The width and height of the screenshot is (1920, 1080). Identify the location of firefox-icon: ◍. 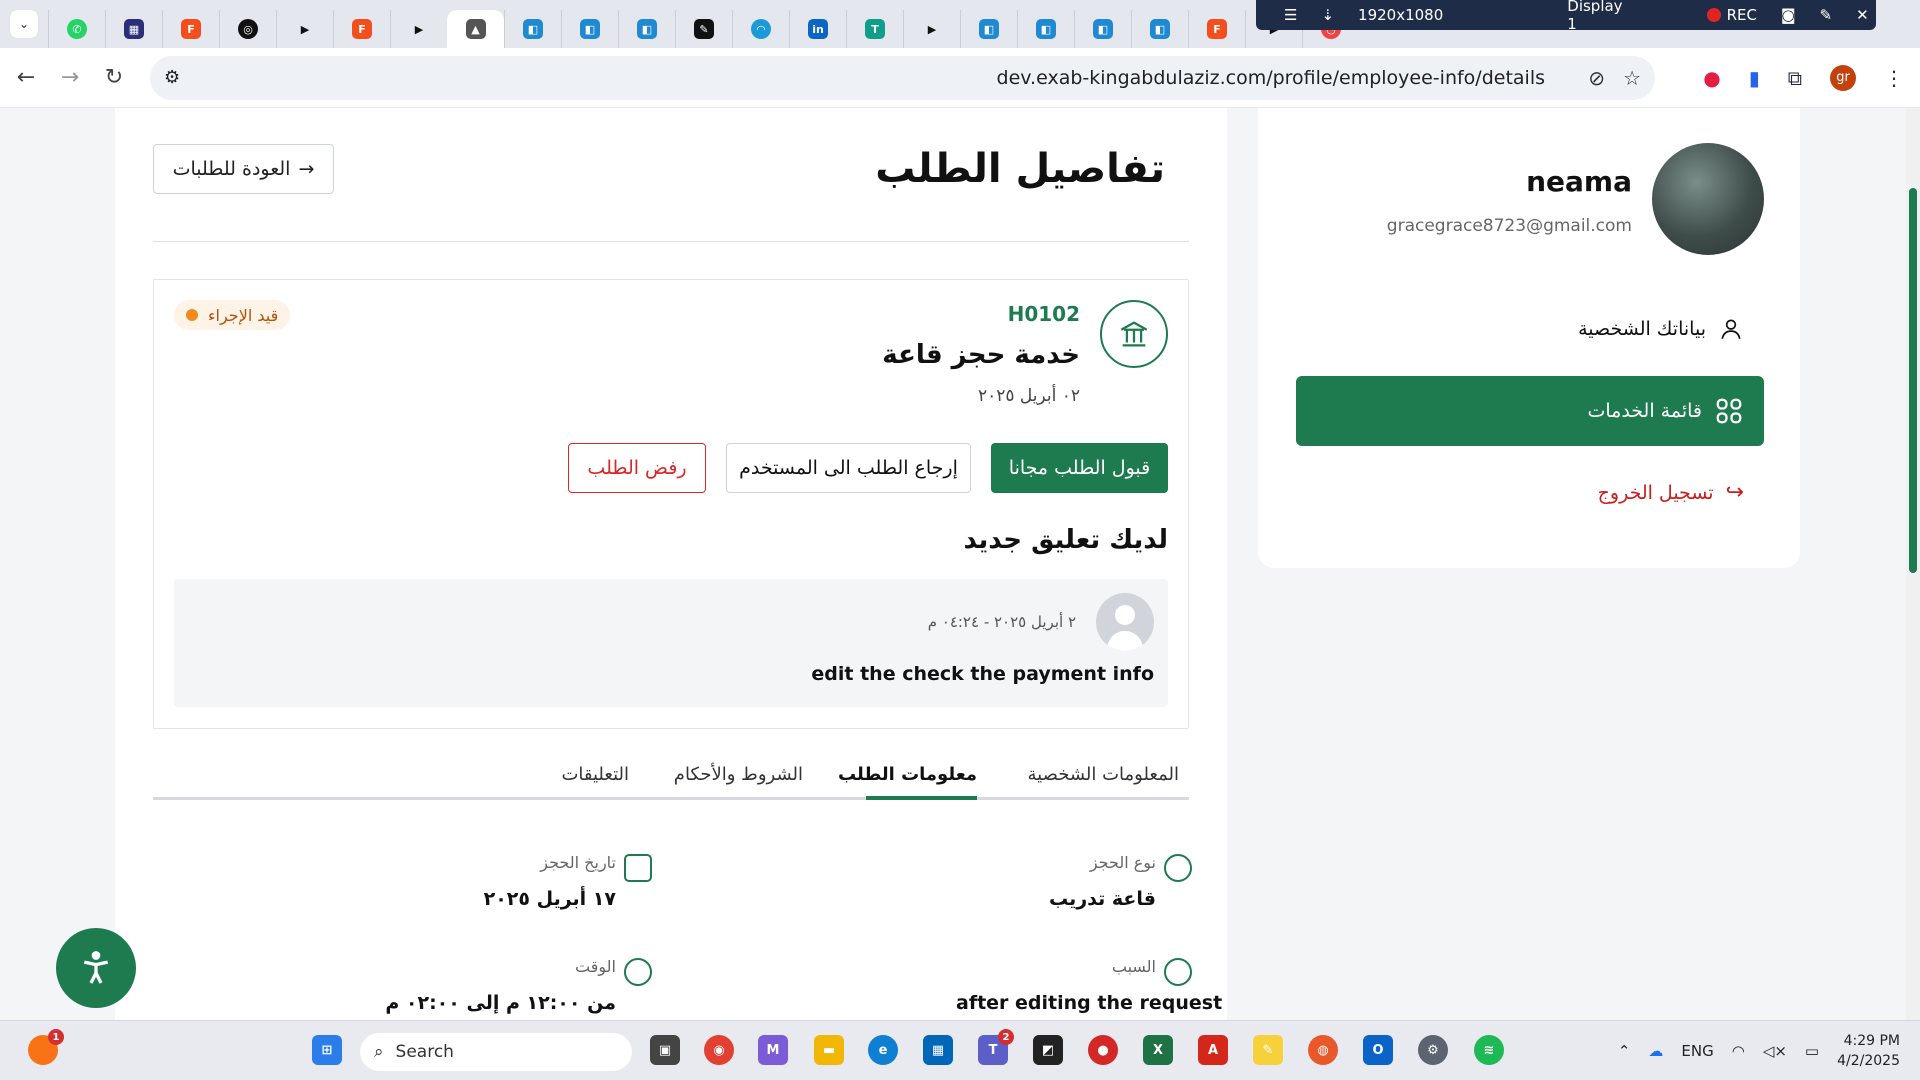
(1323, 1050).